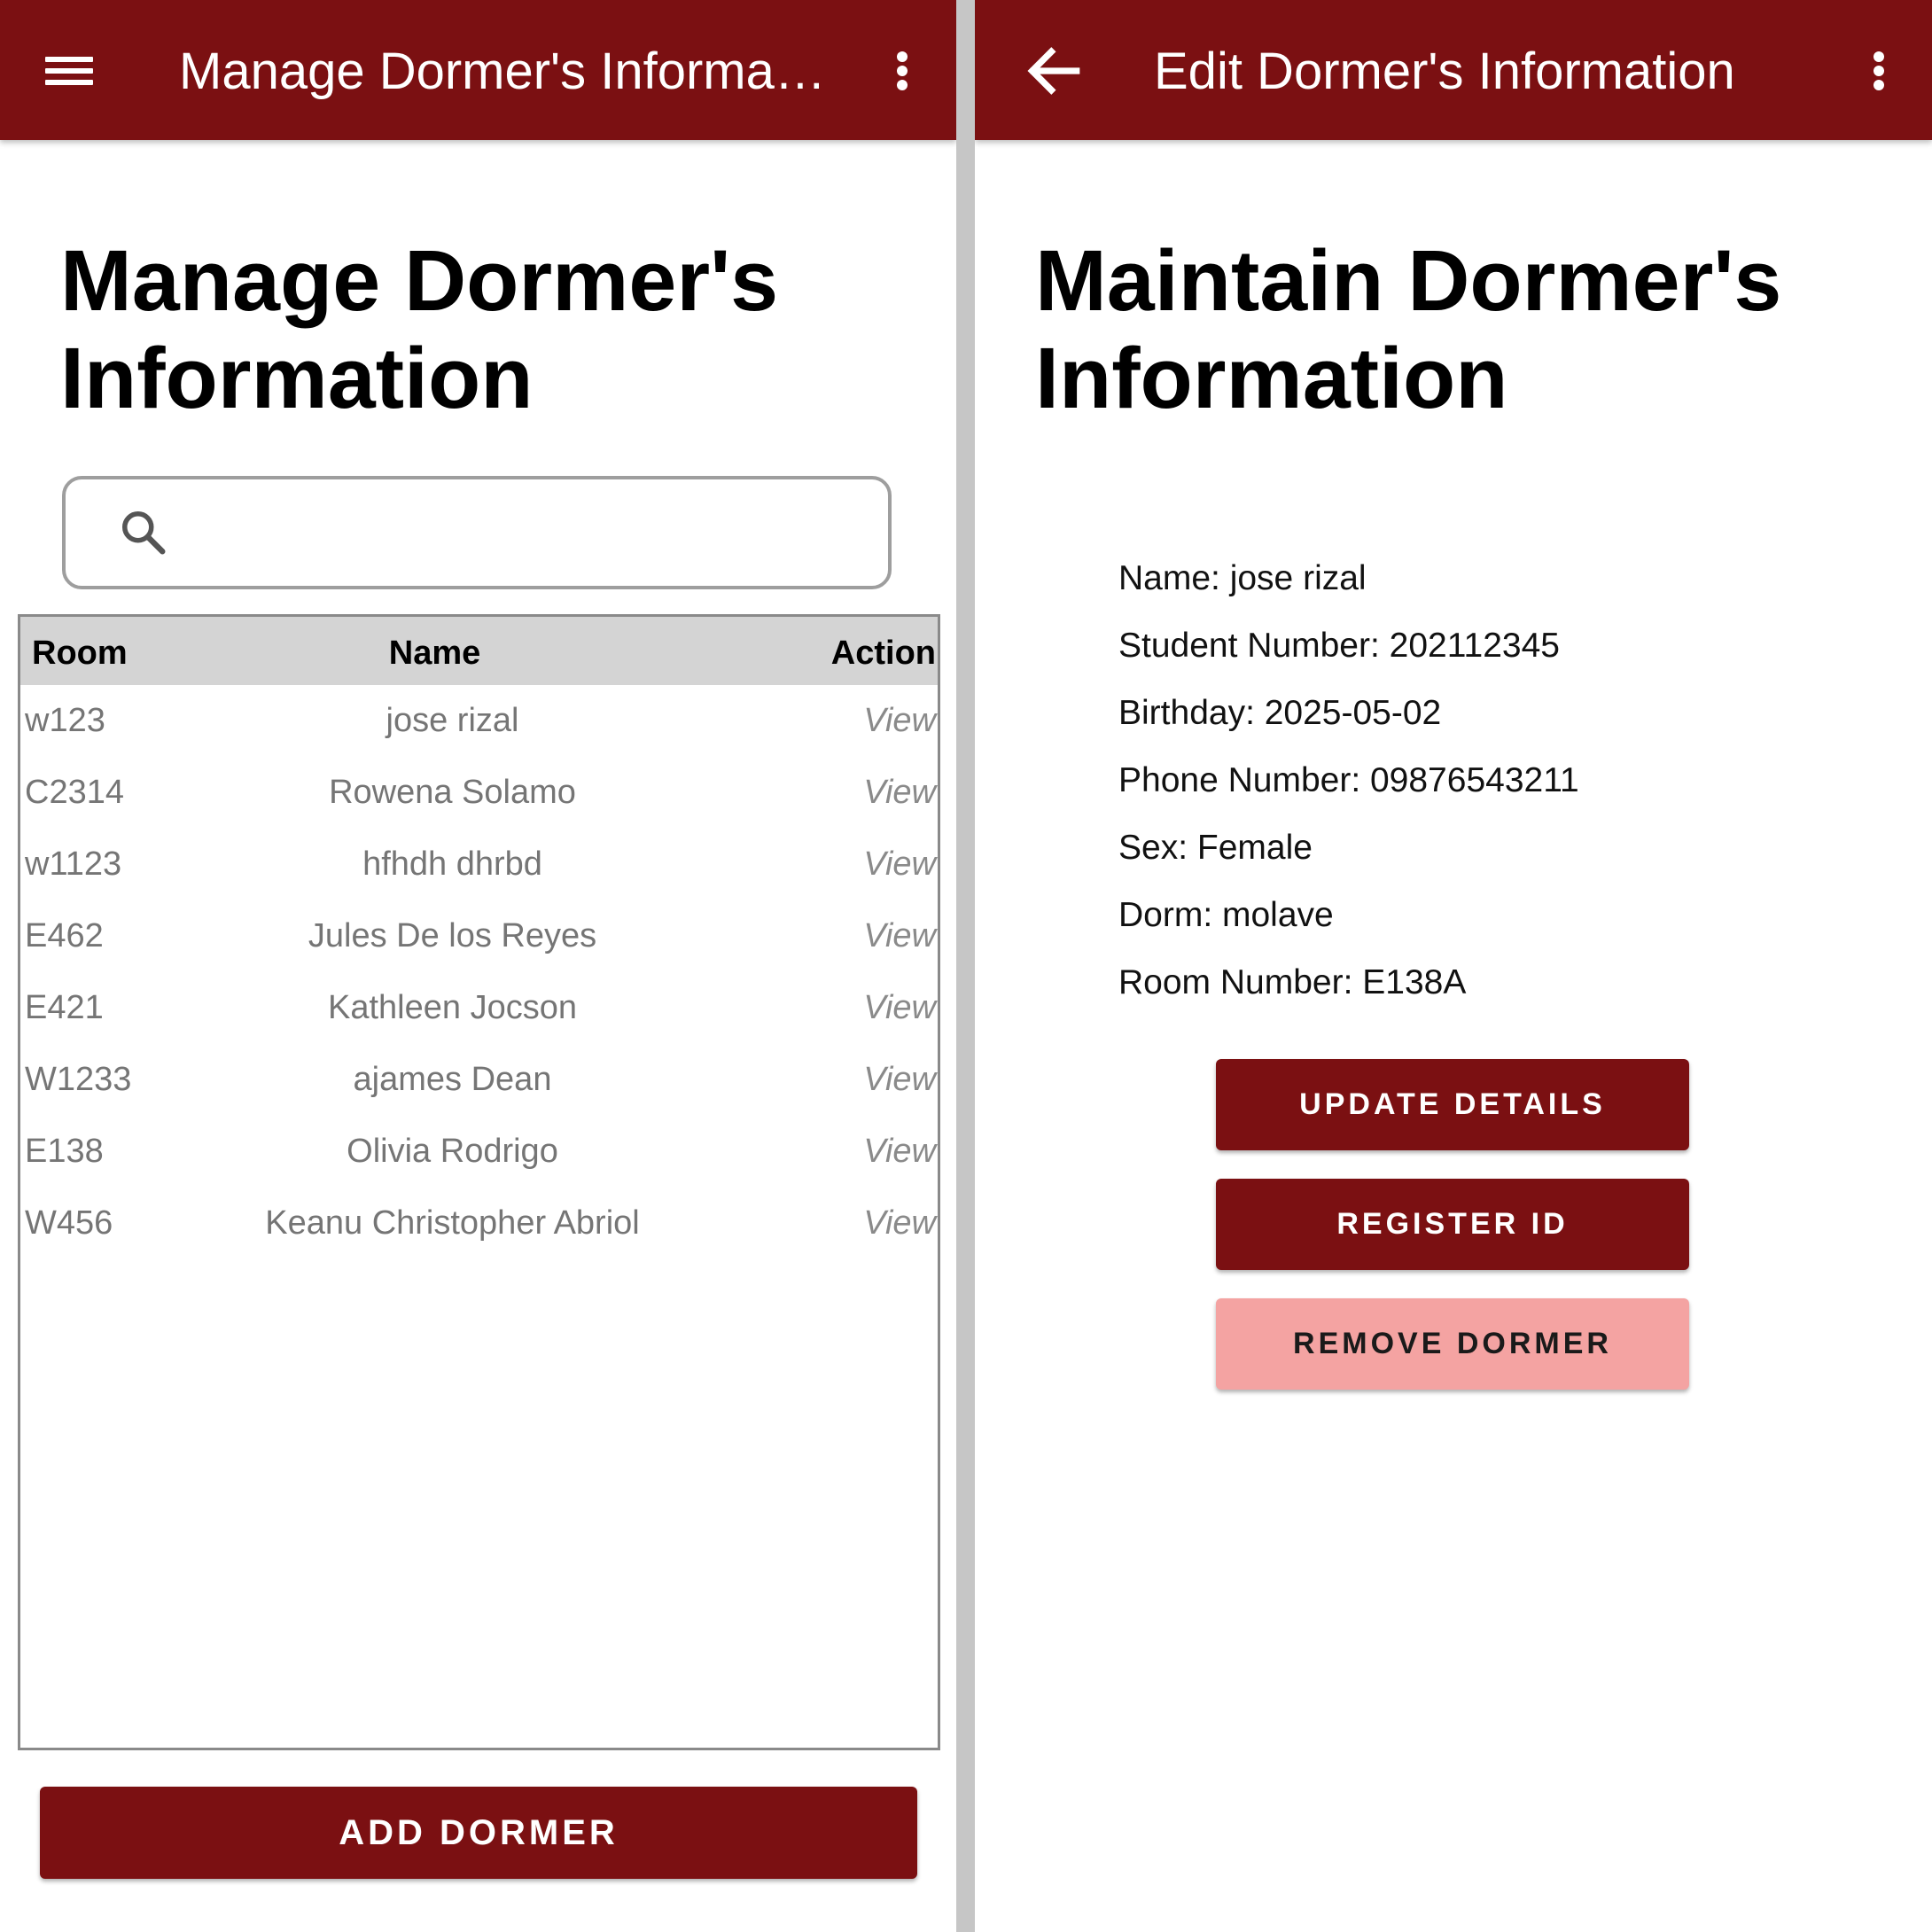  I want to click on table-row: w123 jose rizal View, so click(479, 721).